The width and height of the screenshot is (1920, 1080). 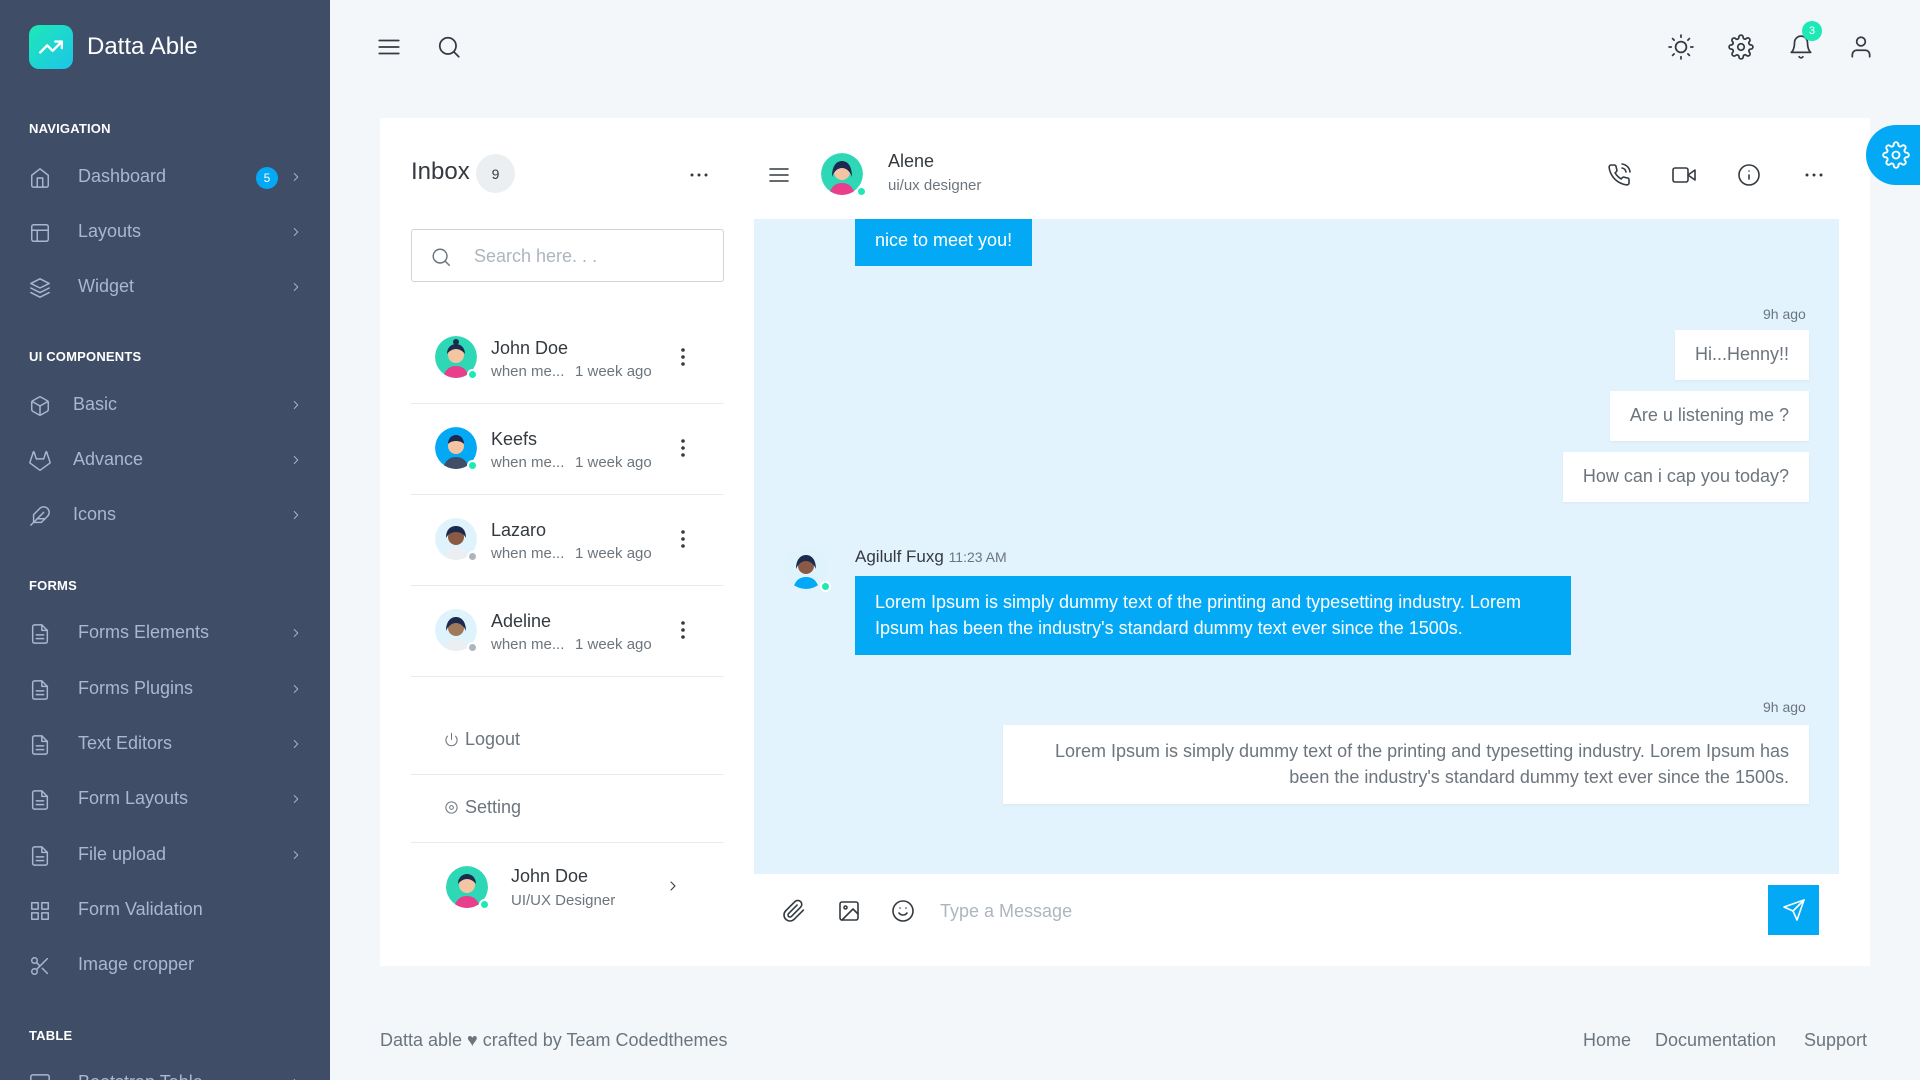 What do you see at coordinates (1607, 1040) in the screenshot?
I see `footer-link-home: Home` at bounding box center [1607, 1040].